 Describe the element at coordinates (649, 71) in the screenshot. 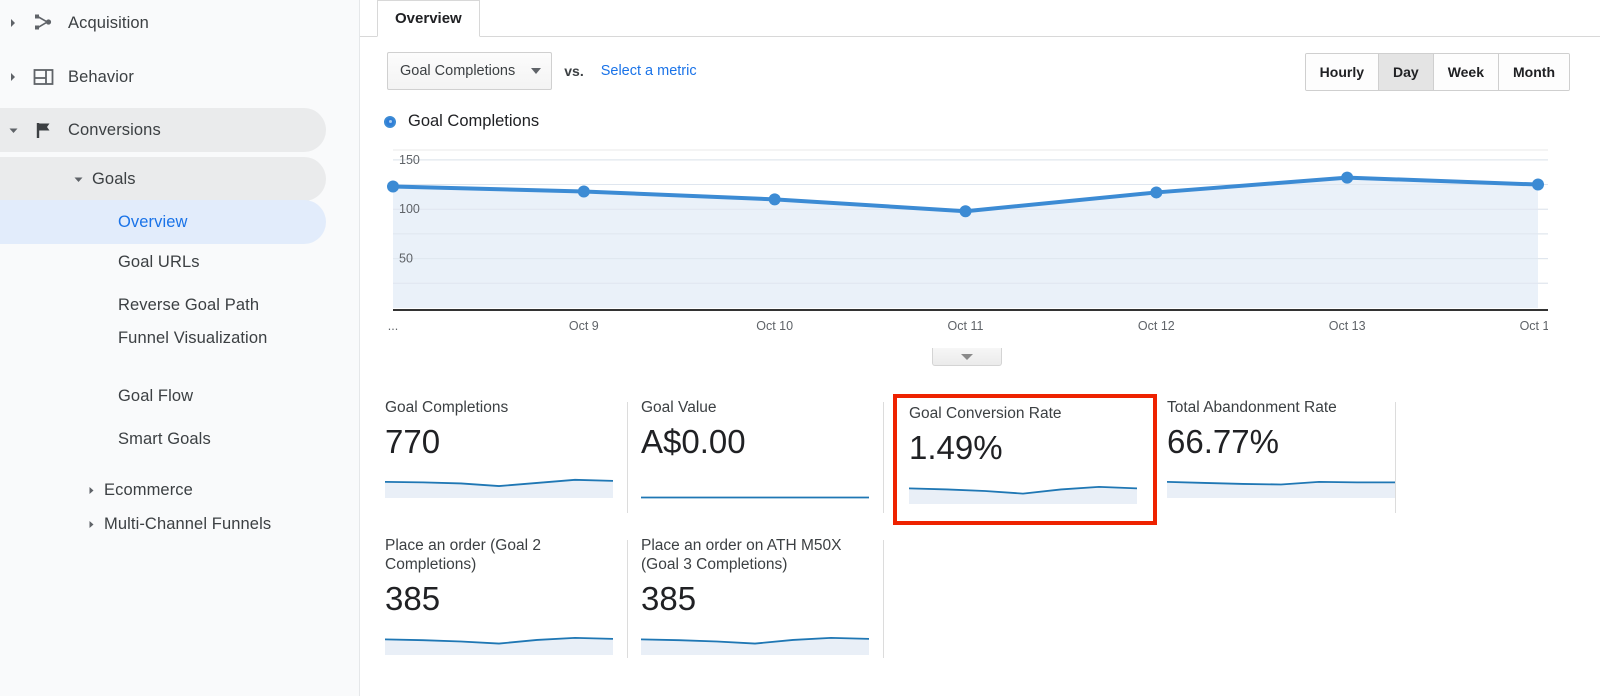

I see `select-a-metric-link: Select a metric` at that location.